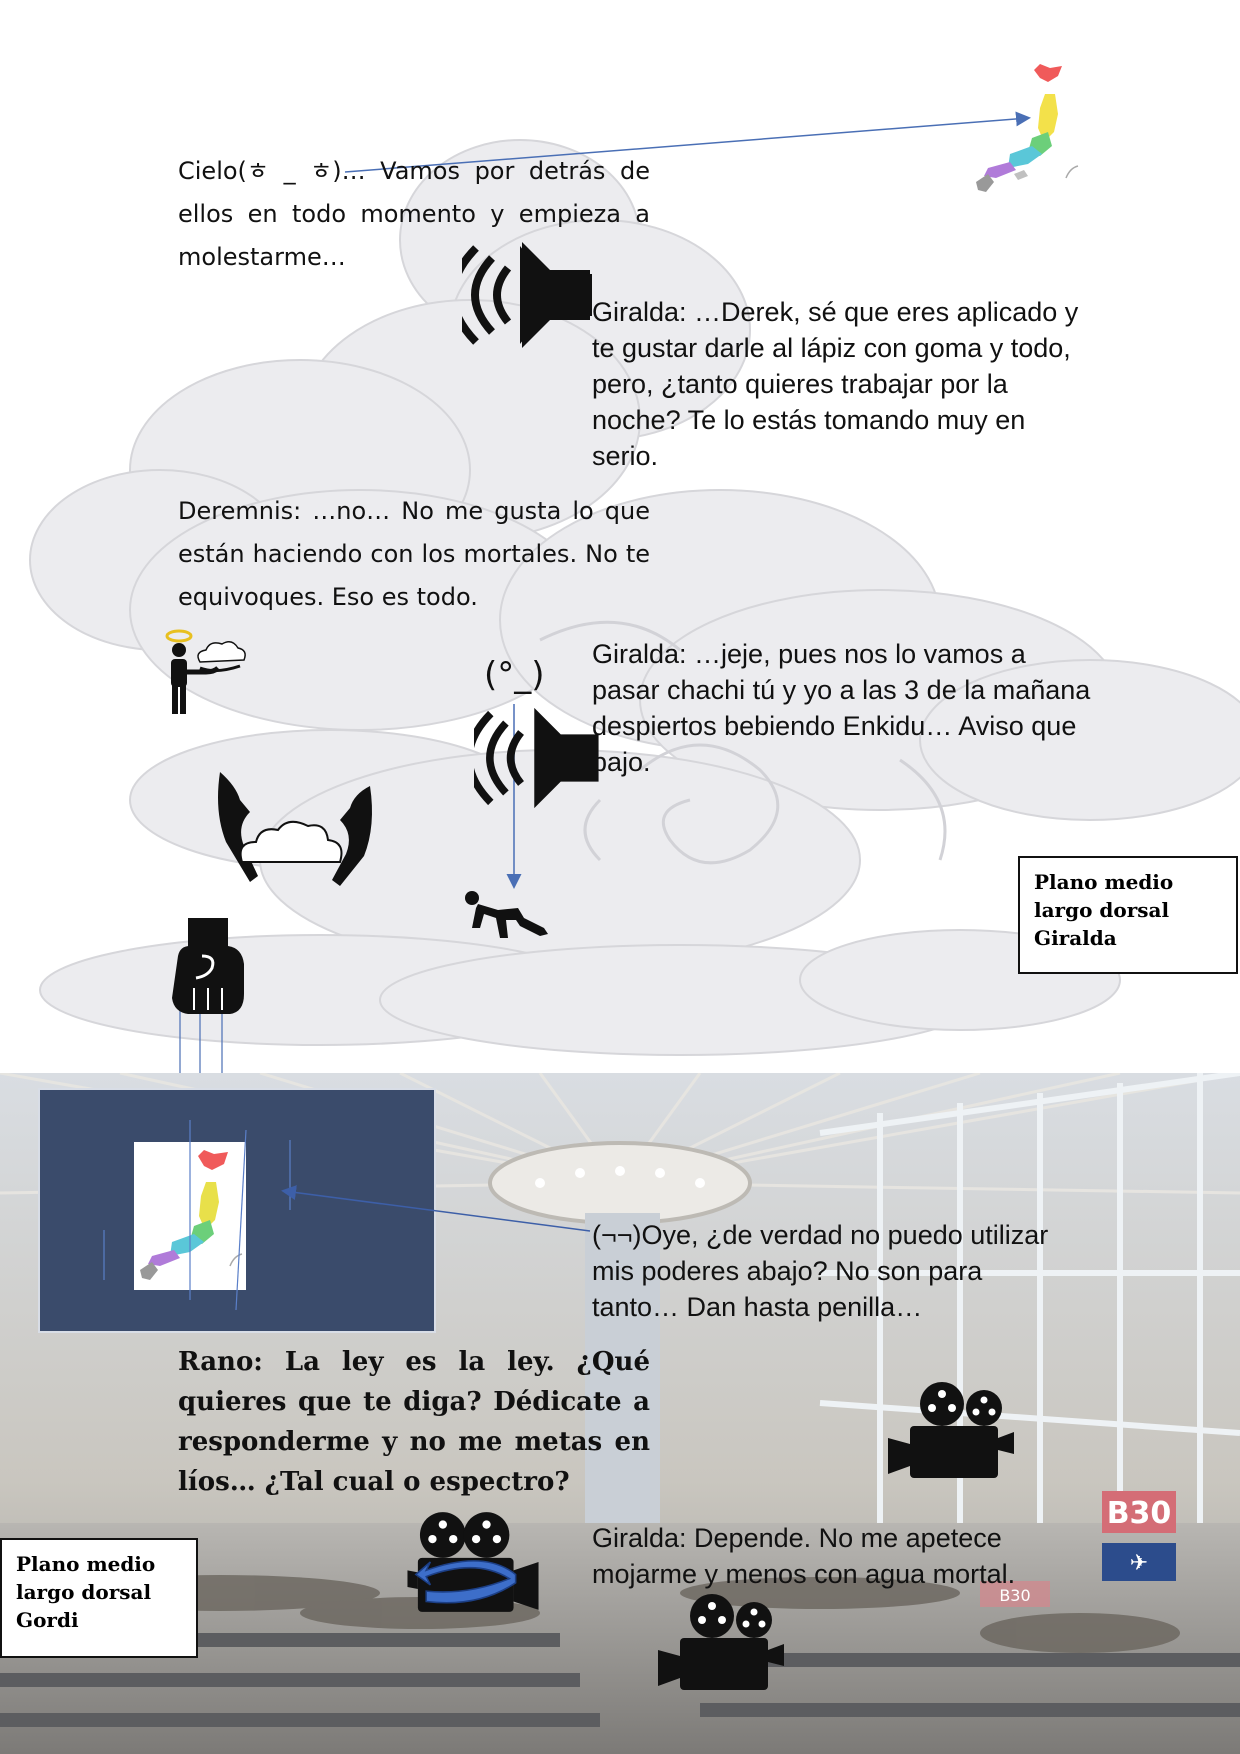  What do you see at coordinates (514, 675) in the screenshot?
I see `kaomoji-face: (°_)` at bounding box center [514, 675].